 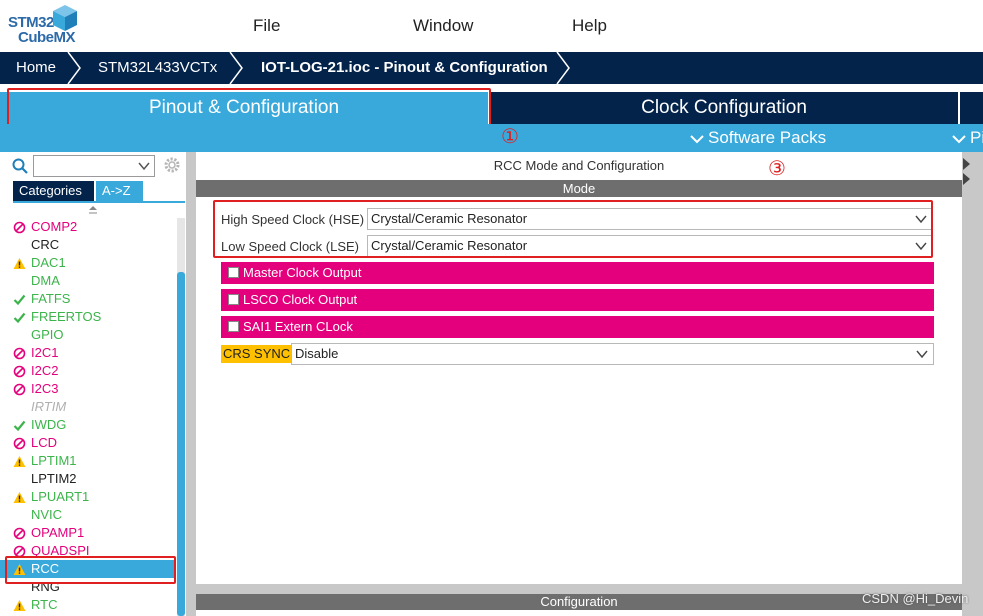 What do you see at coordinates (93, 211) in the screenshot?
I see `sort-arrow-icon` at bounding box center [93, 211].